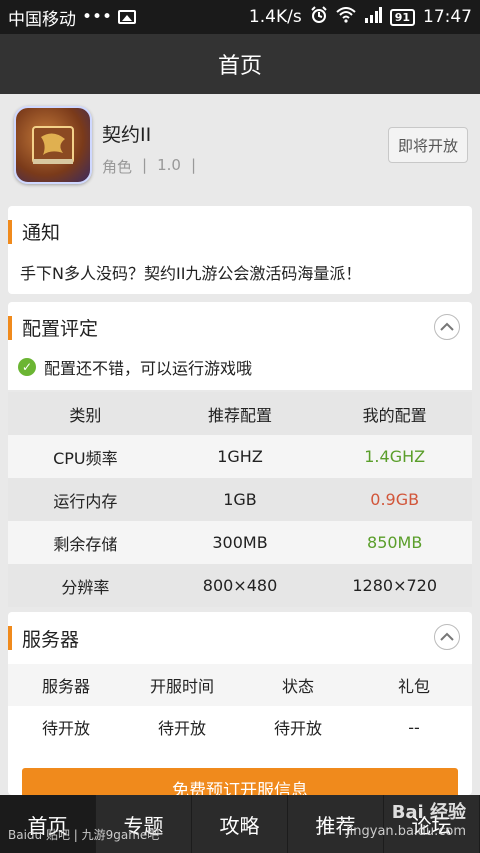  I want to click on carrier-label: 中国移动, so click(42, 19).